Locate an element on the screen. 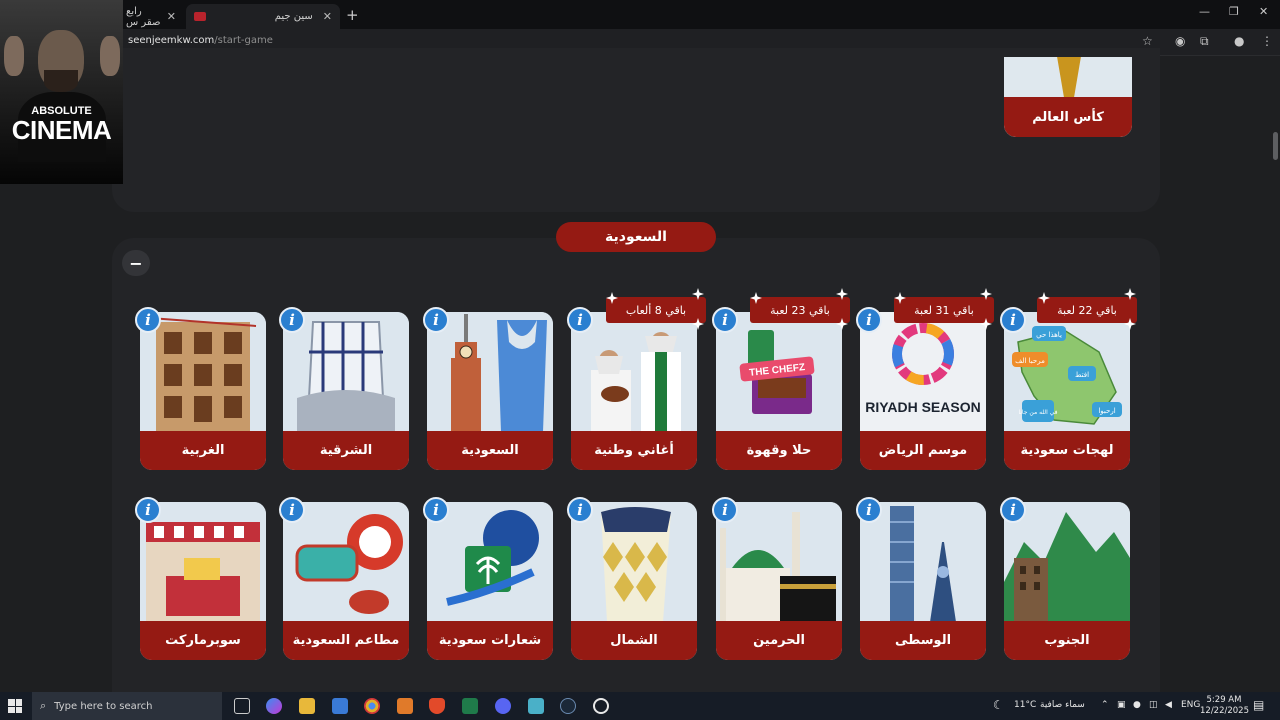 This screenshot has height=720, width=1280. category-label: أغاني وطنية is located at coordinates (634, 450).